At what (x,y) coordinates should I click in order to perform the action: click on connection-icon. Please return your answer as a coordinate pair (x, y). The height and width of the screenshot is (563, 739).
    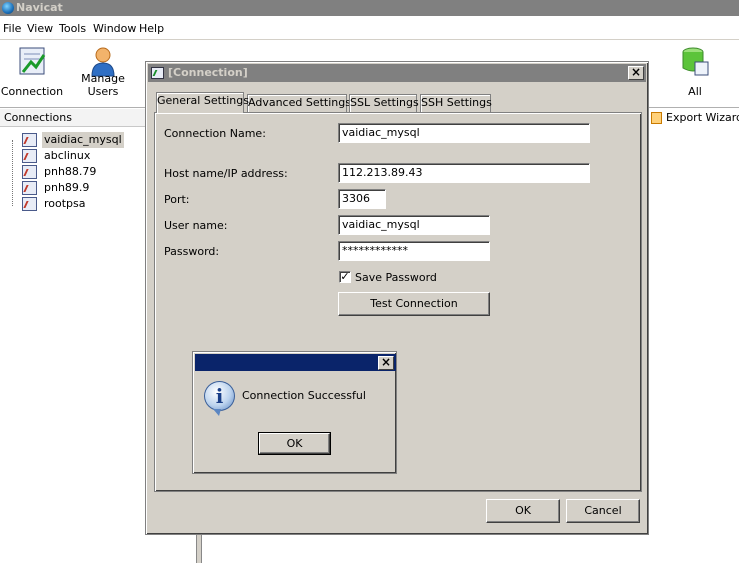
    Looking at the image, I should click on (32, 61).